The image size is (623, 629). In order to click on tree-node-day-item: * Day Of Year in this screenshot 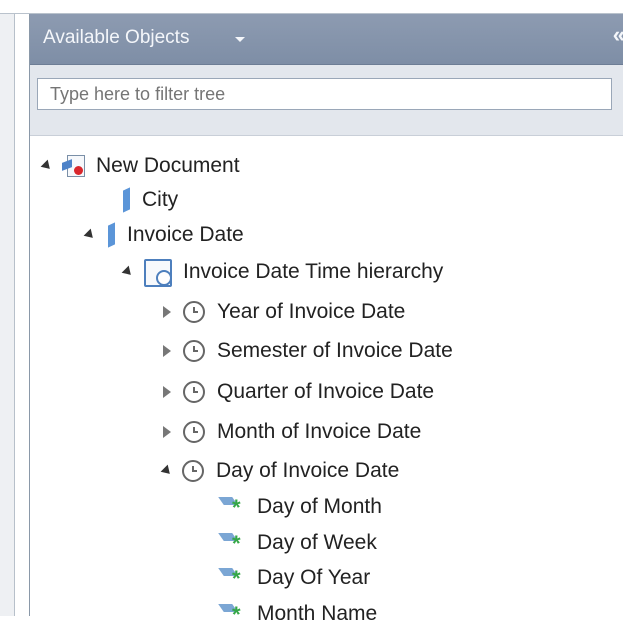, I will do `click(294, 578)`.